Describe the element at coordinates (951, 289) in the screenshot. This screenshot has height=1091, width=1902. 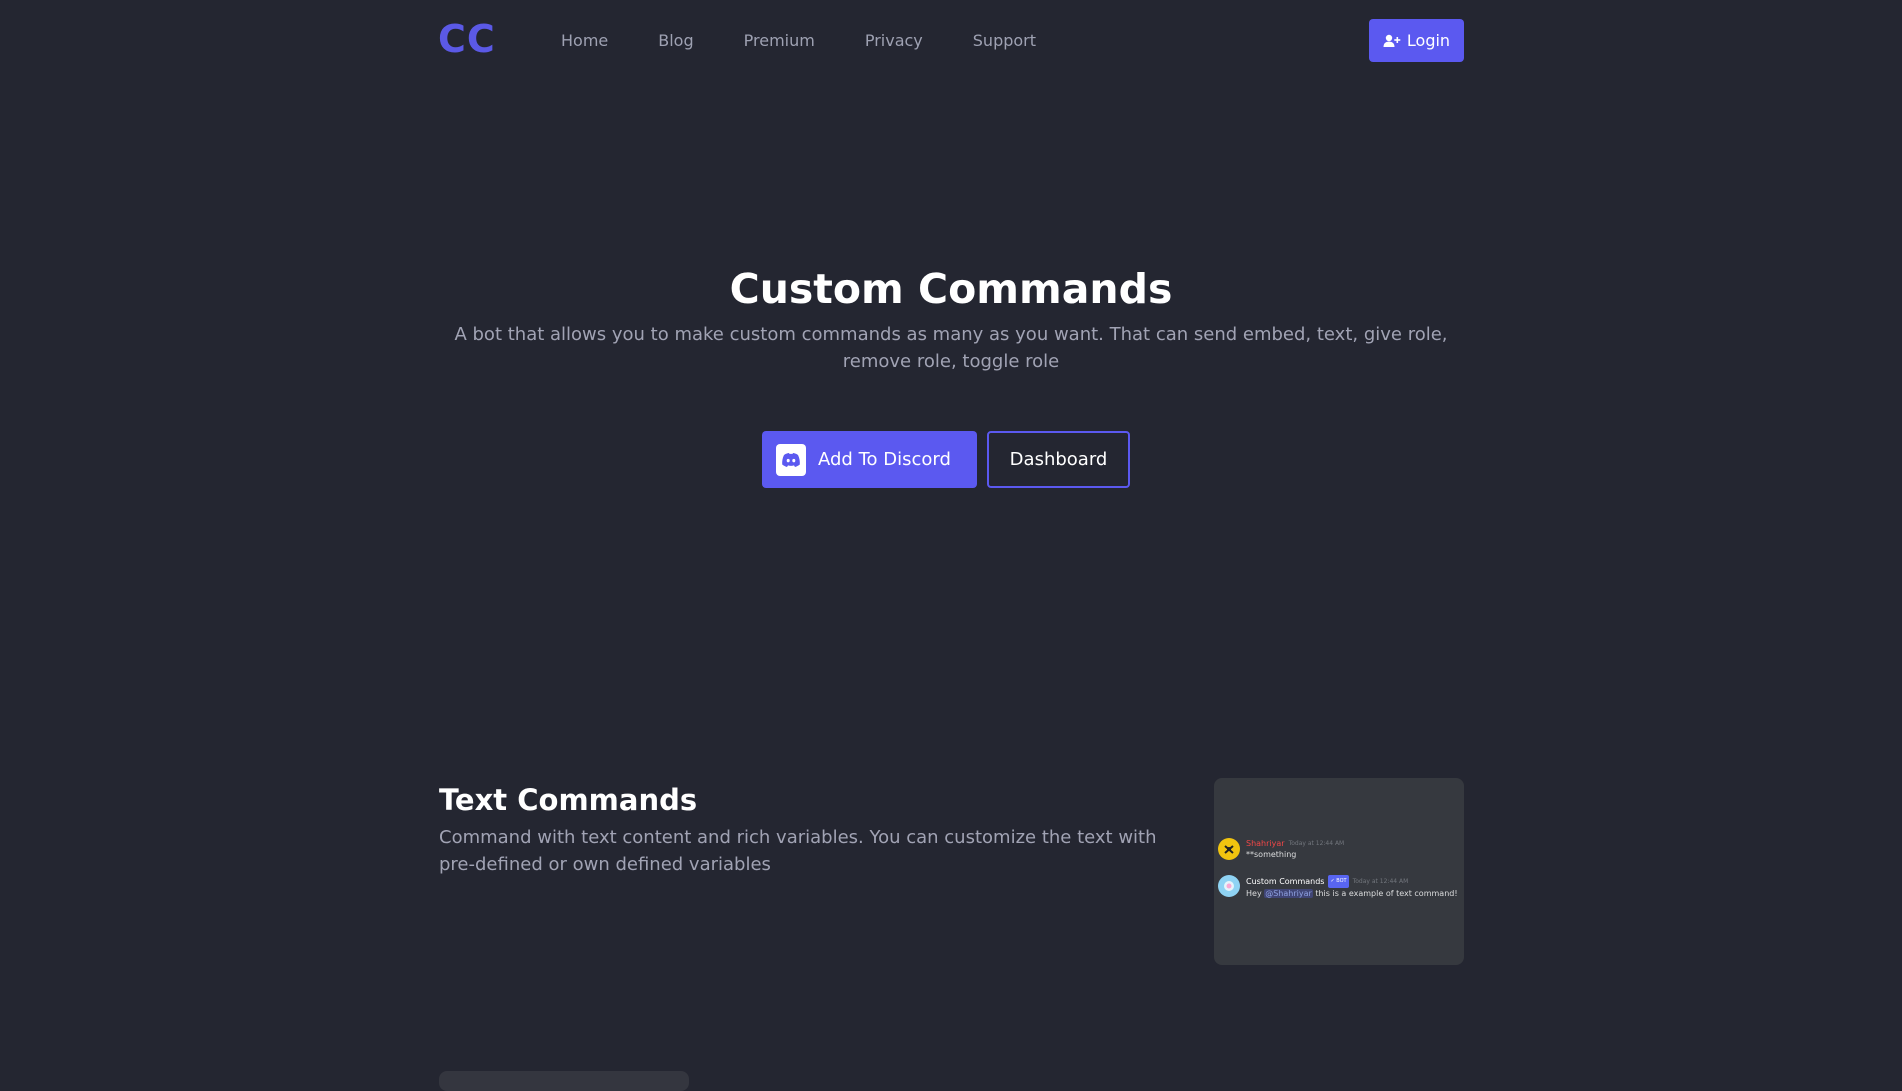
I see `hero-title: Custom Commands` at that location.